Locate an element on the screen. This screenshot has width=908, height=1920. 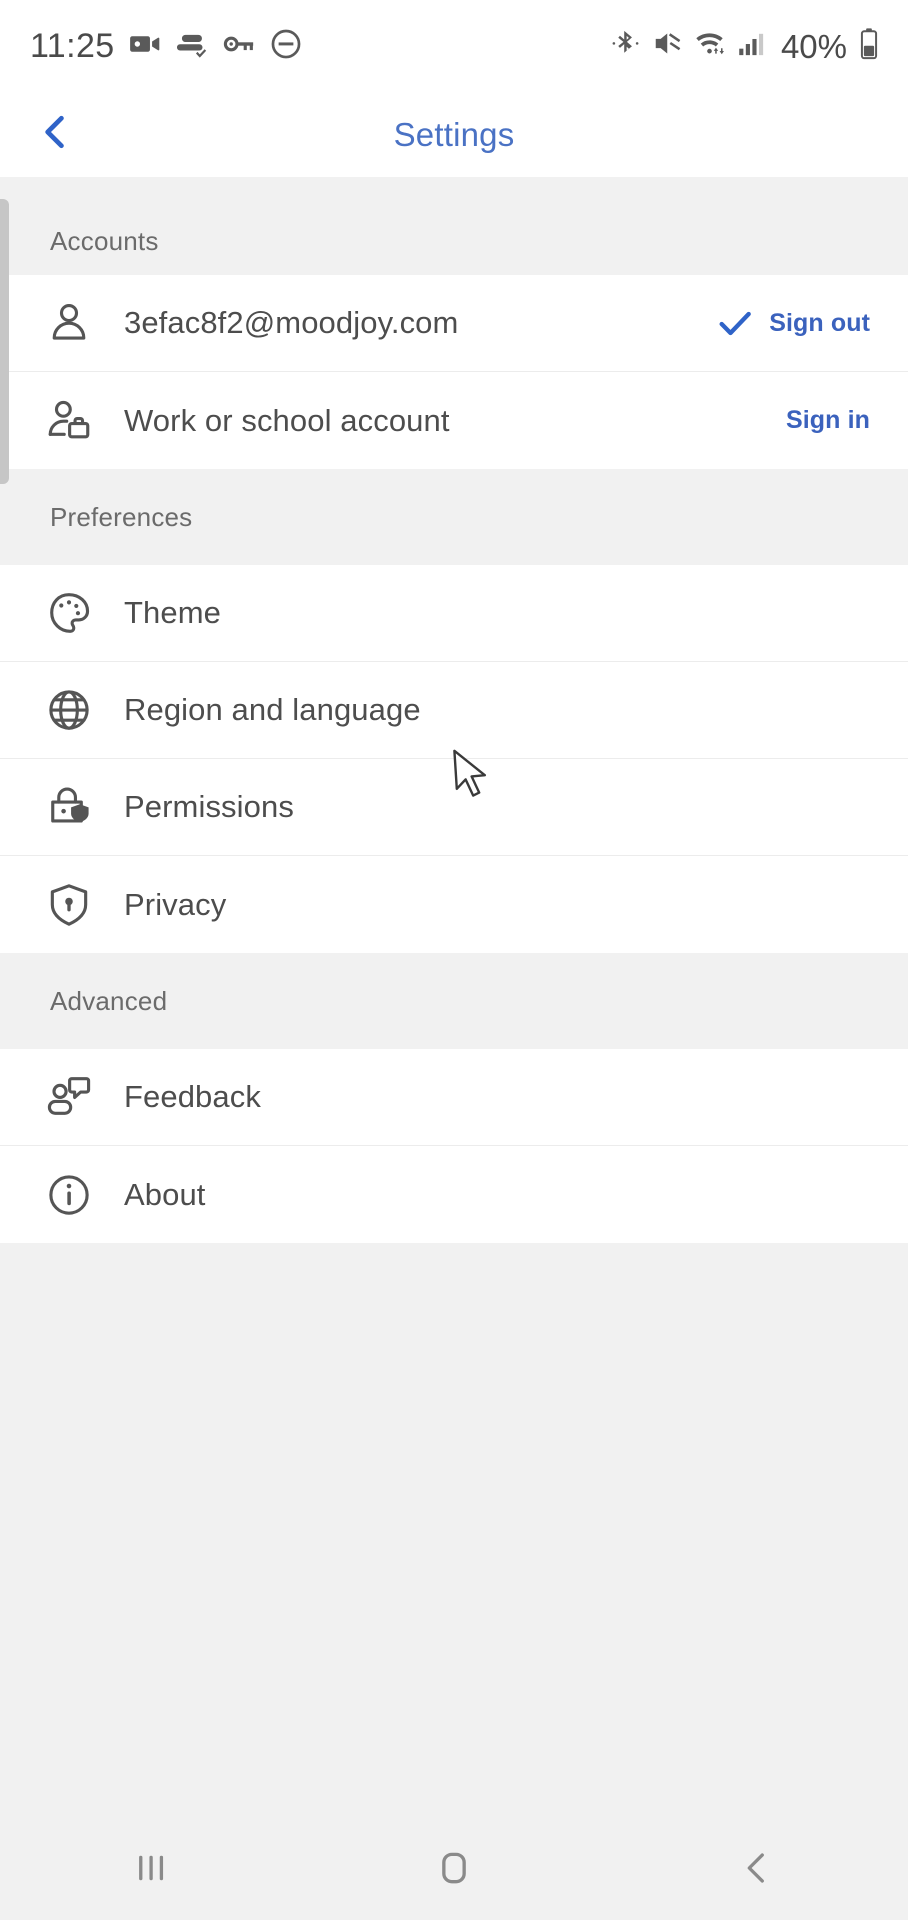
section-title: Accounts is located at coordinates (104, 241).